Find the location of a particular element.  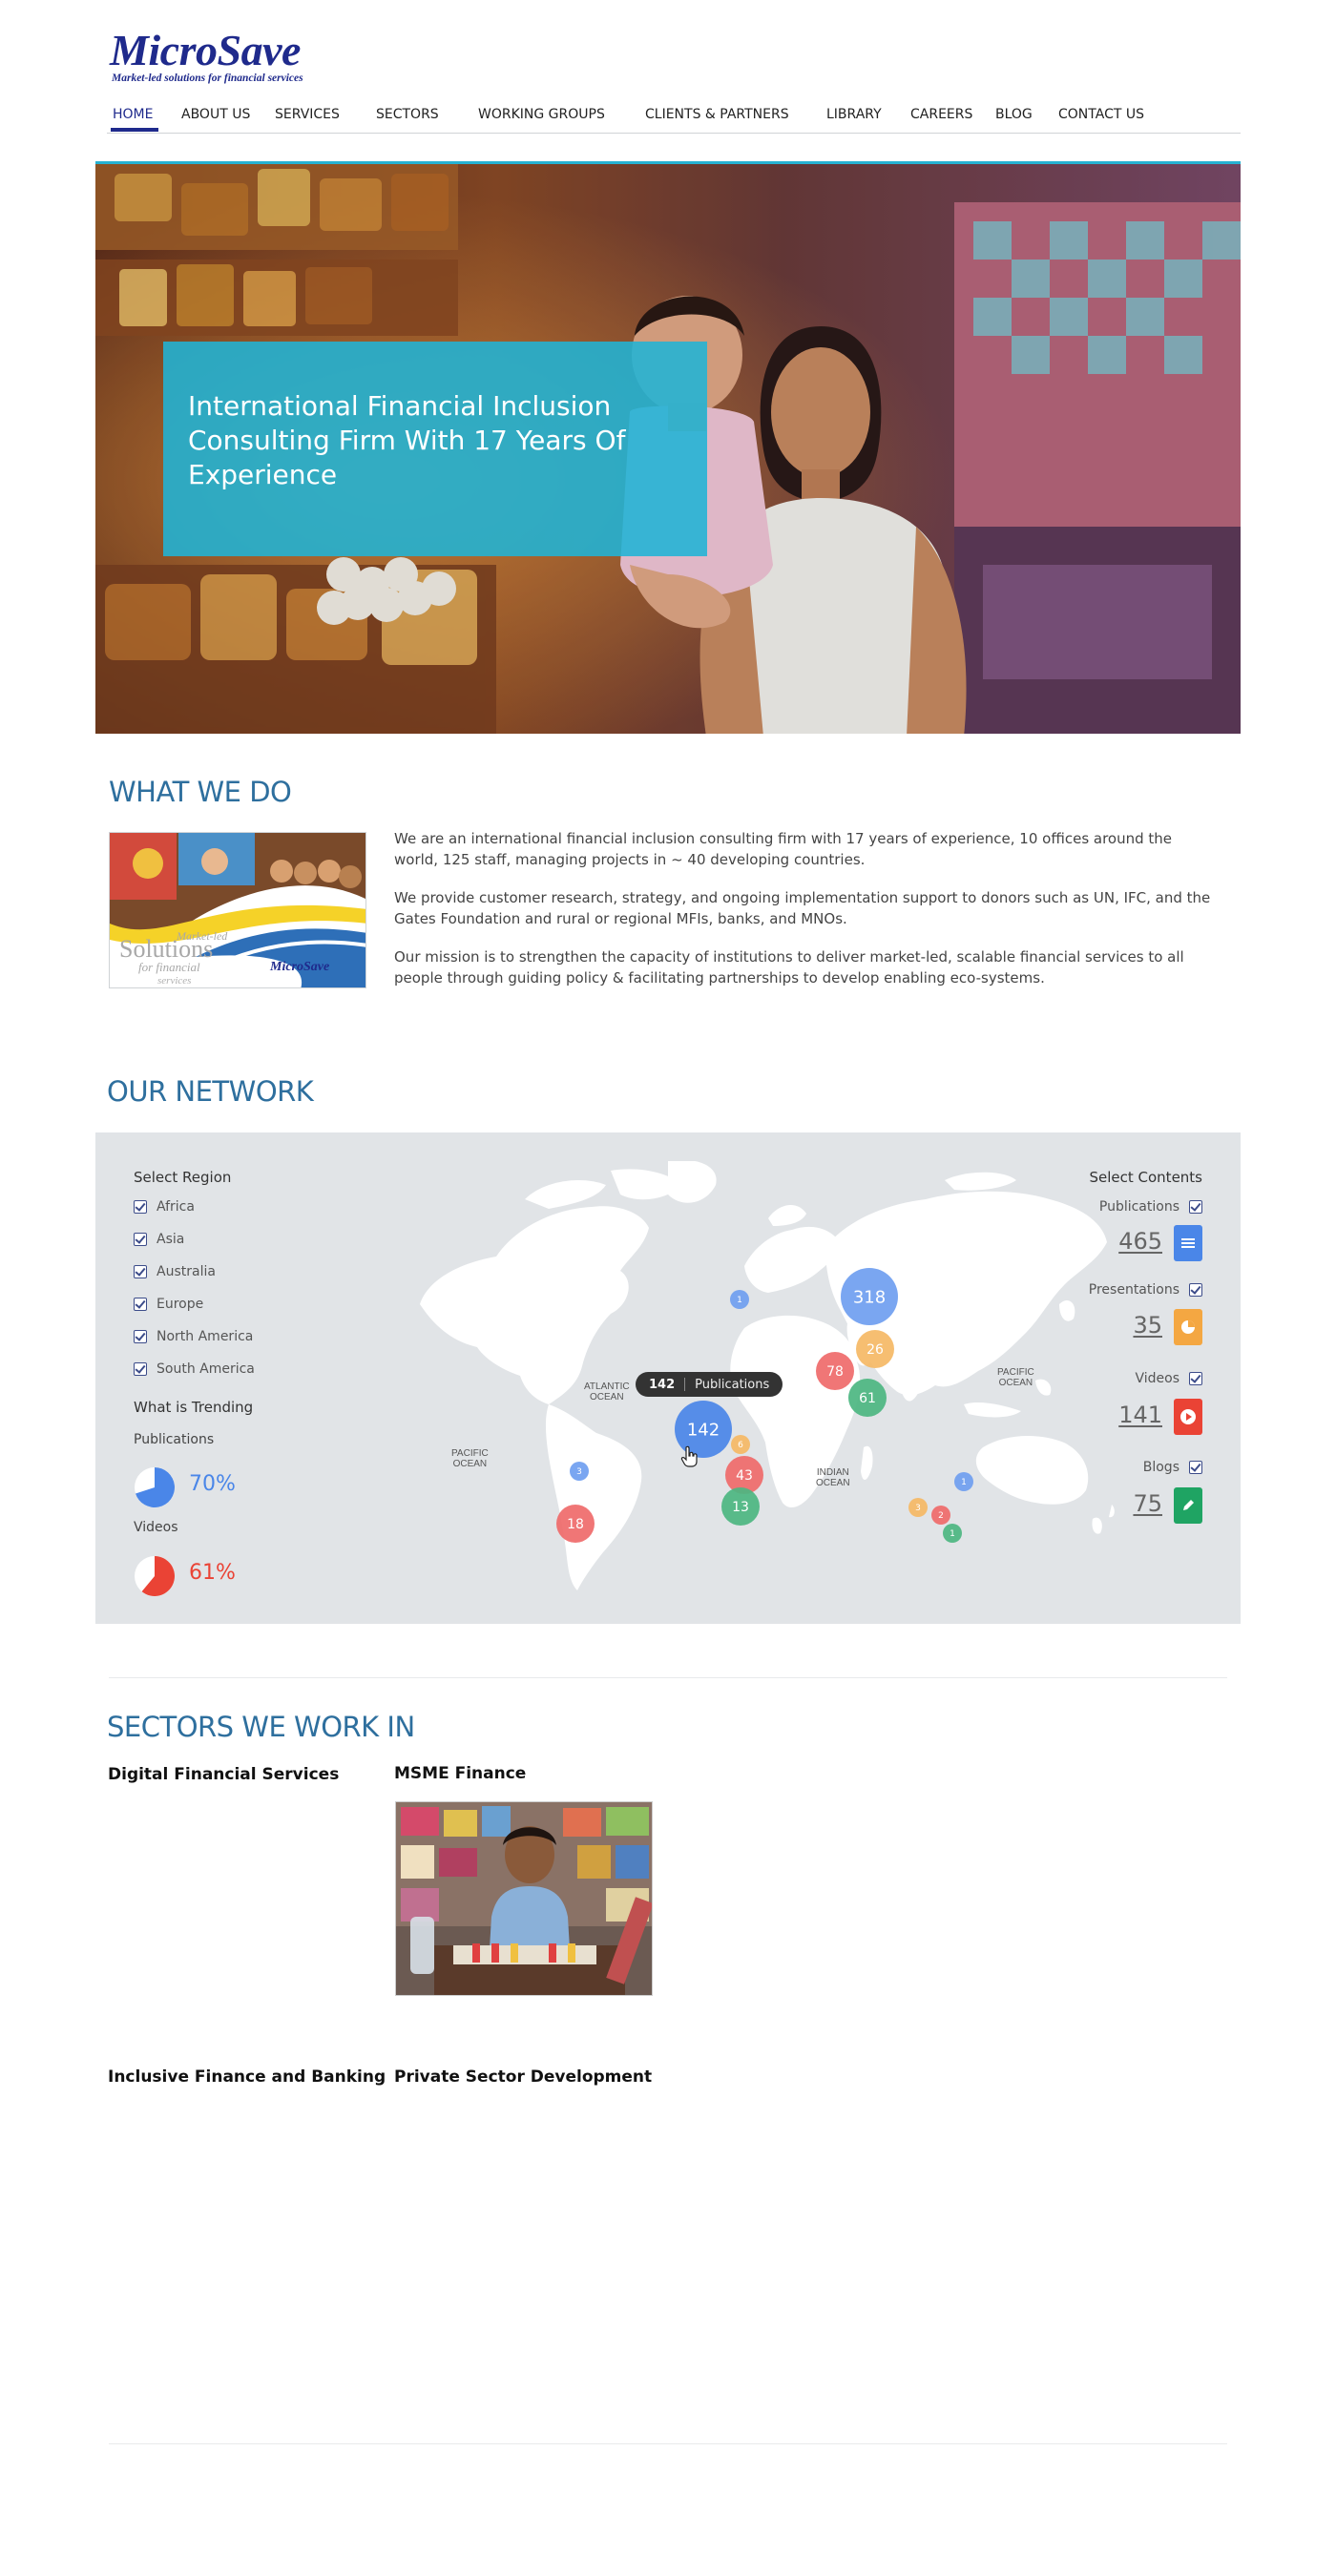

nav-contact-us: CONTACT US is located at coordinates (1101, 114).